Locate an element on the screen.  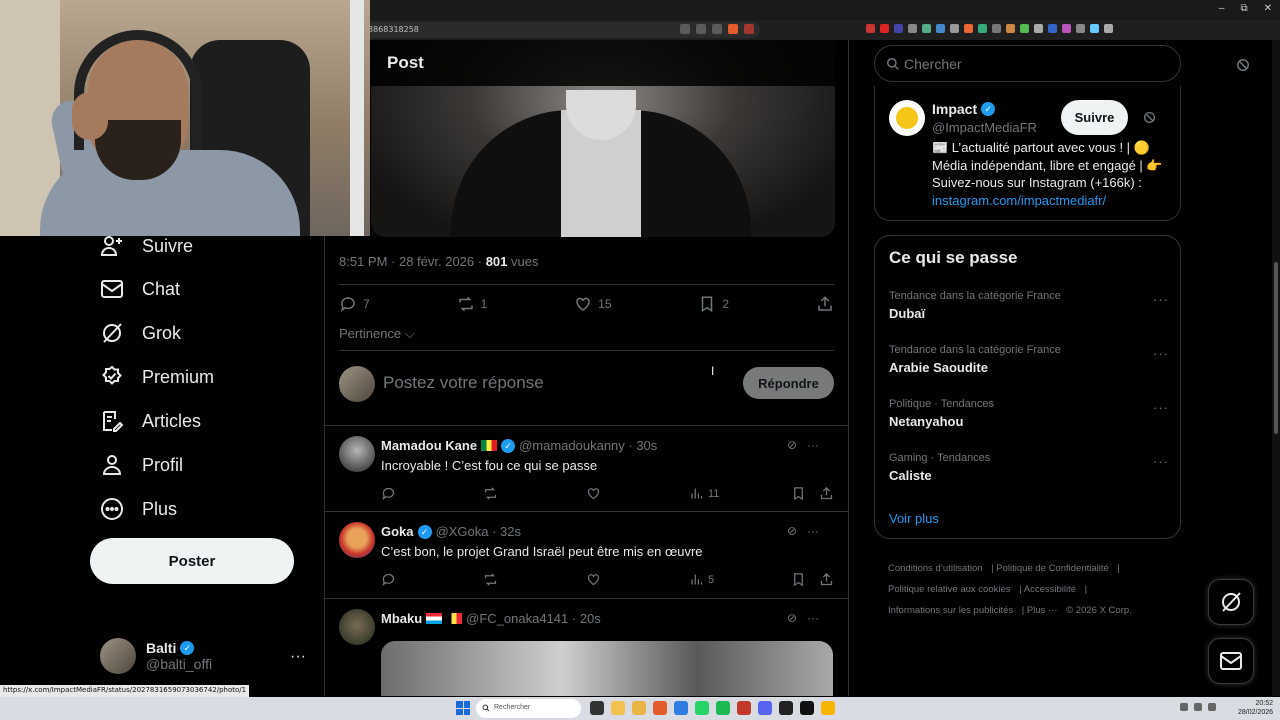
clock: 20:52 28/02/2026 is located at coordinates (1255, 708).